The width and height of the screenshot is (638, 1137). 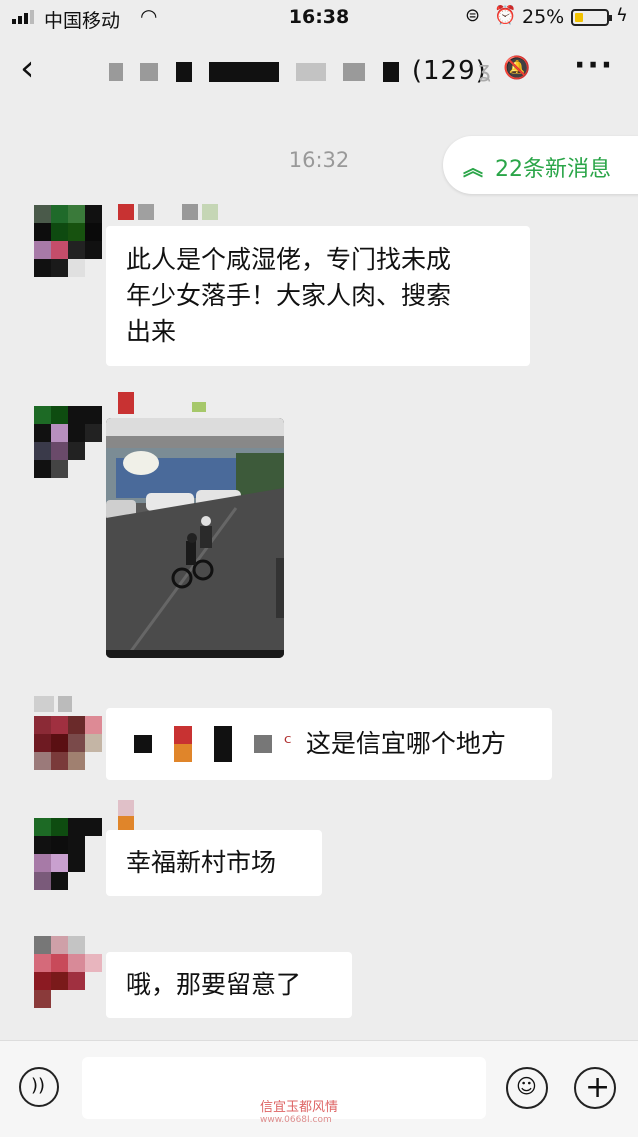 I want to click on watermark-text: 信宜玉都风情, so click(x=299, y=1107).